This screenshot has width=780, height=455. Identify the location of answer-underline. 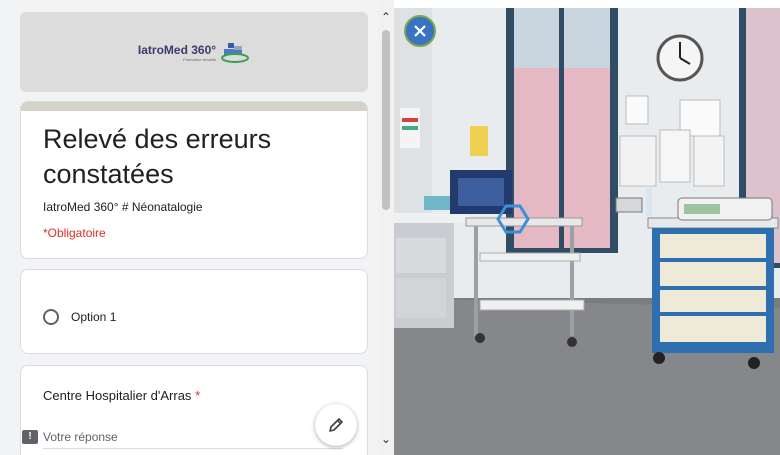
(193, 448).